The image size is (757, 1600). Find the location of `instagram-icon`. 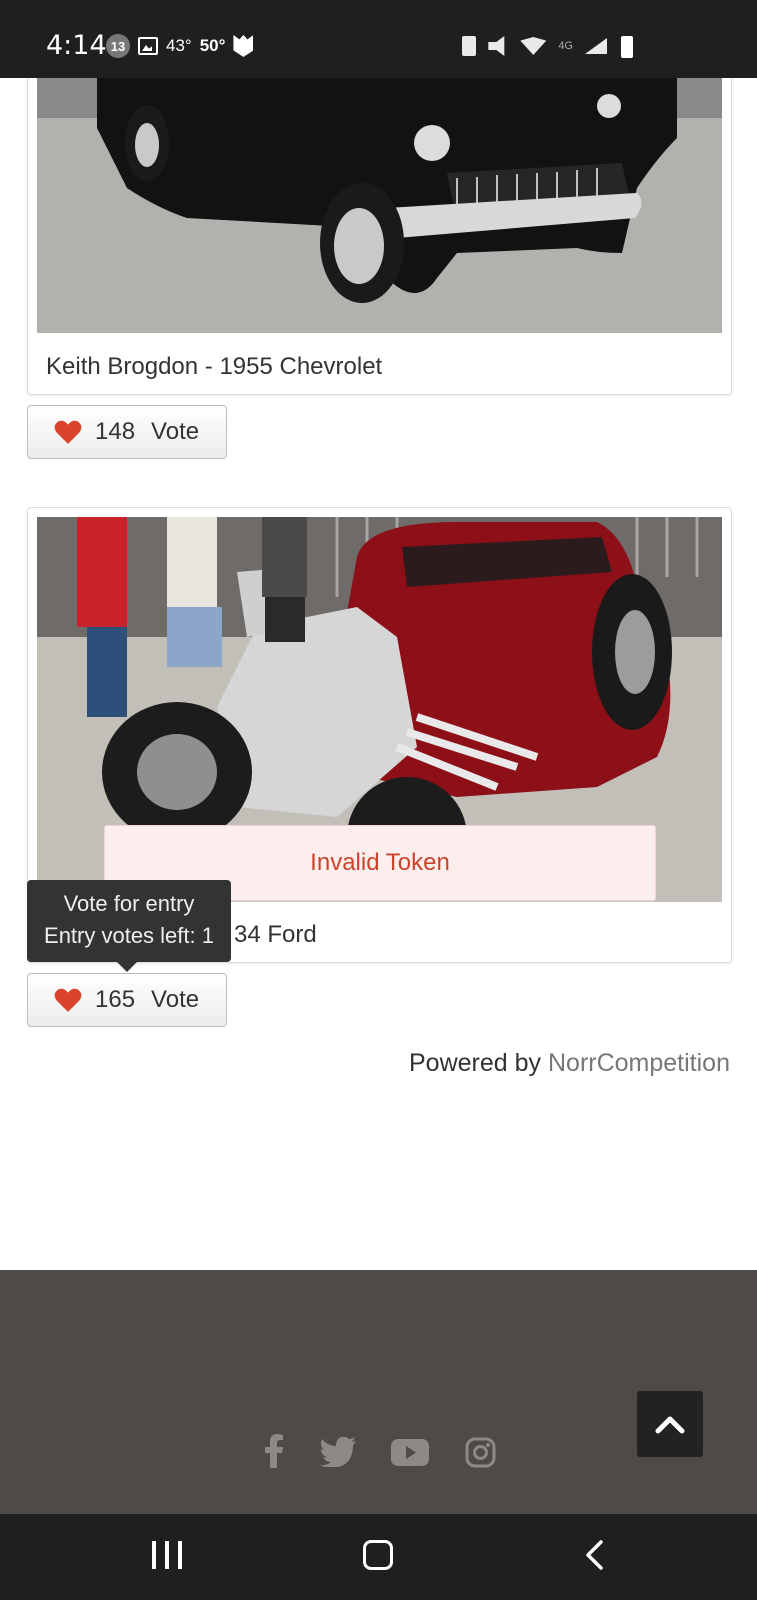

instagram-icon is located at coordinates (480, 1452).